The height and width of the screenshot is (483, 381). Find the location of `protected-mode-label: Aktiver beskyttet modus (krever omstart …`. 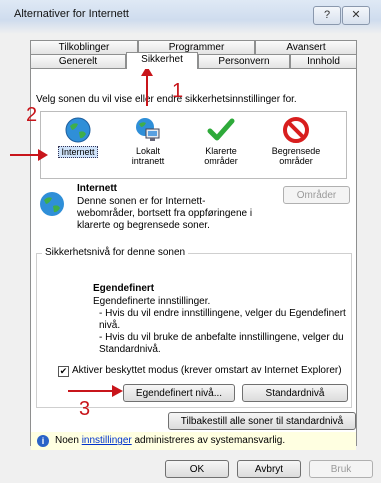

protected-mode-label: Aktiver beskyttet modus (krever omstart … is located at coordinates (207, 370).